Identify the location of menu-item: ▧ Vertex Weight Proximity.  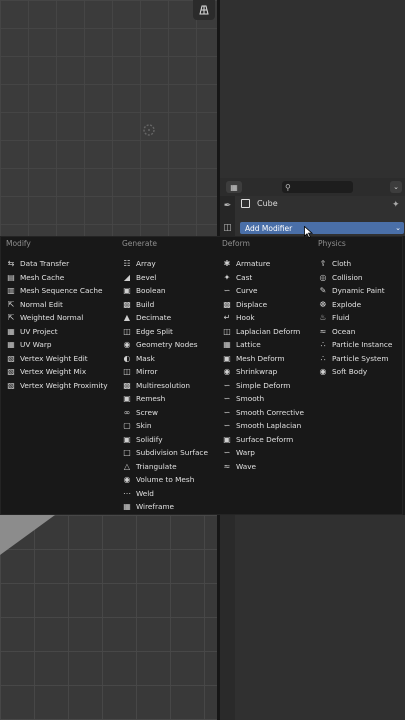
(56, 386).